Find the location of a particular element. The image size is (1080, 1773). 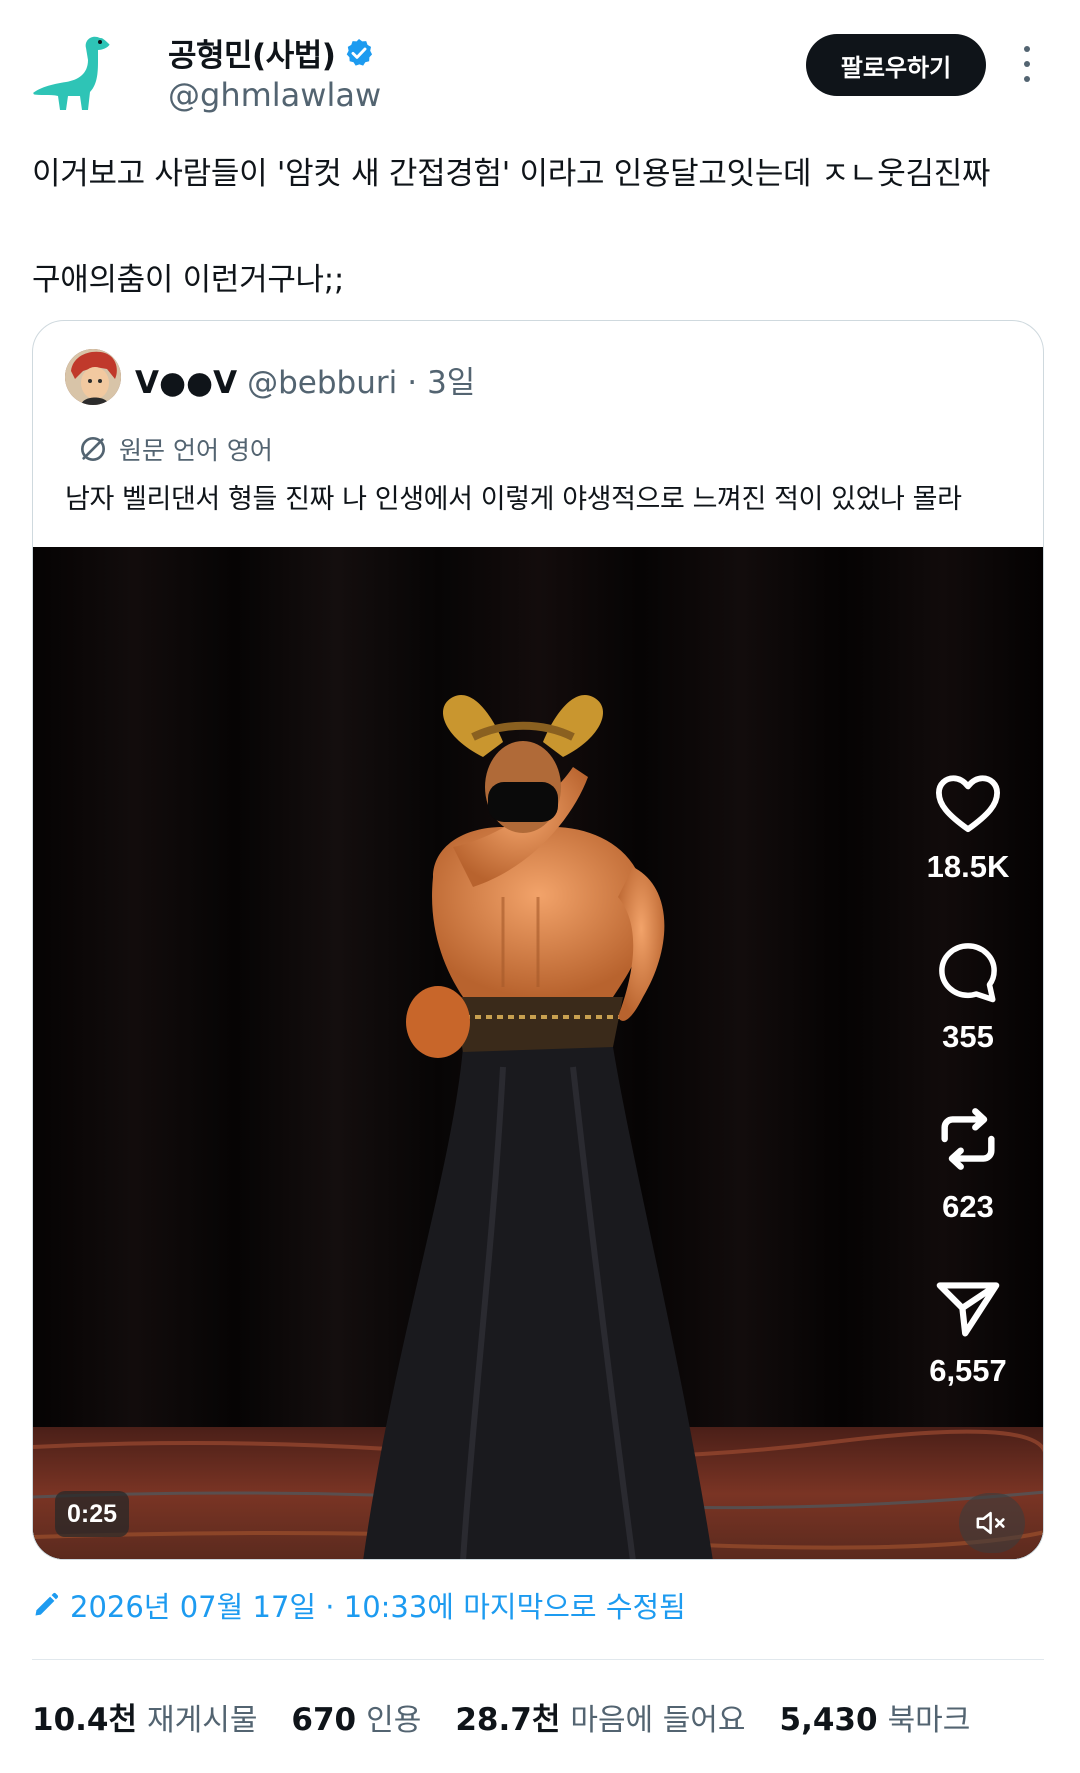

share-count: 6,557 is located at coordinates (968, 1370).